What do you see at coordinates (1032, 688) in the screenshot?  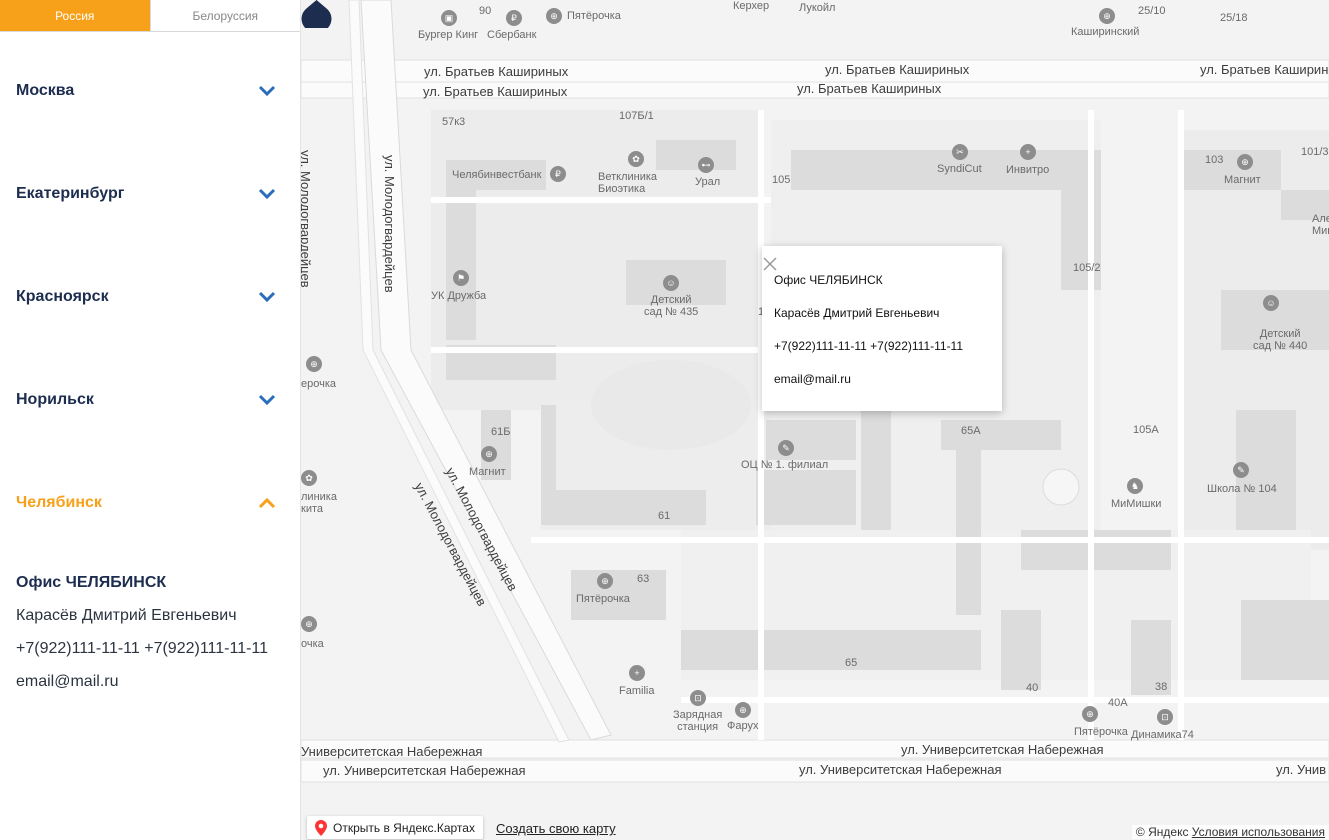 I see `house-number: 40` at bounding box center [1032, 688].